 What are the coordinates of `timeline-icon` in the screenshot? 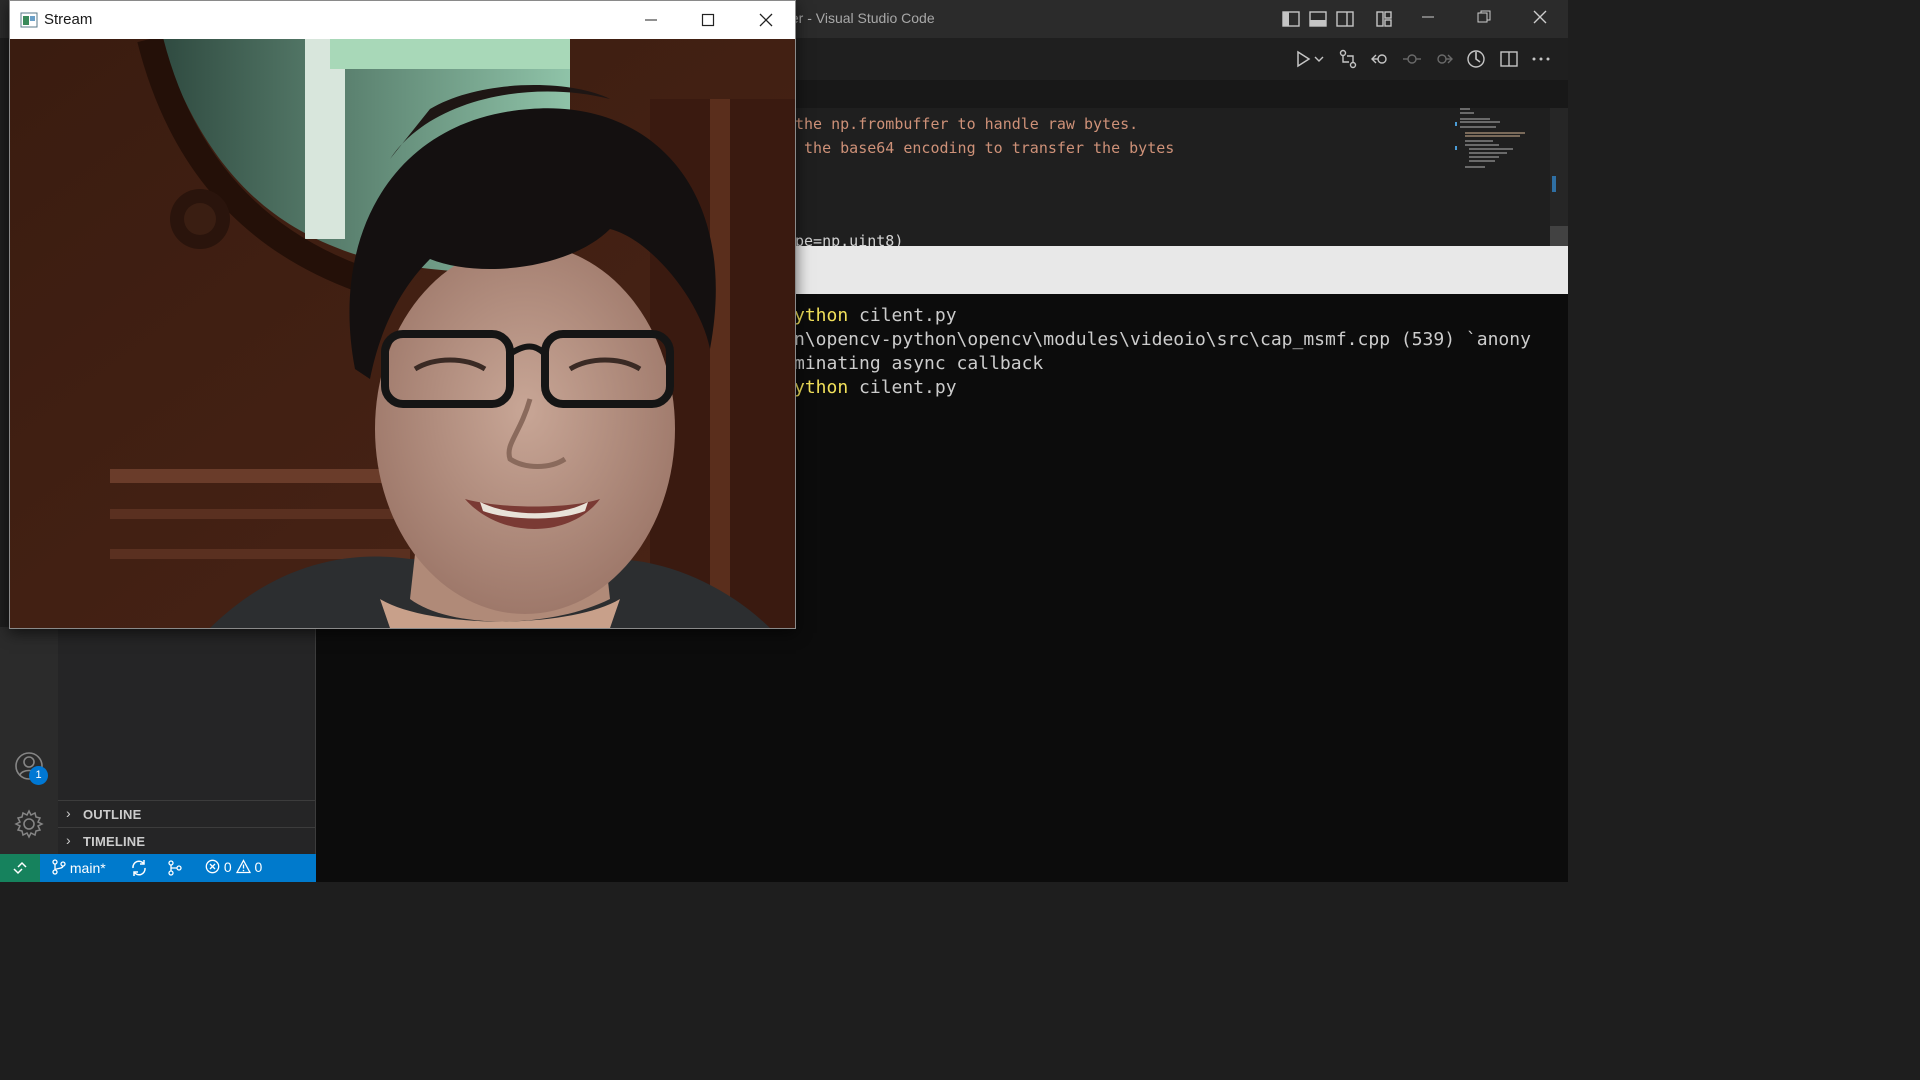 It's located at (1476, 59).